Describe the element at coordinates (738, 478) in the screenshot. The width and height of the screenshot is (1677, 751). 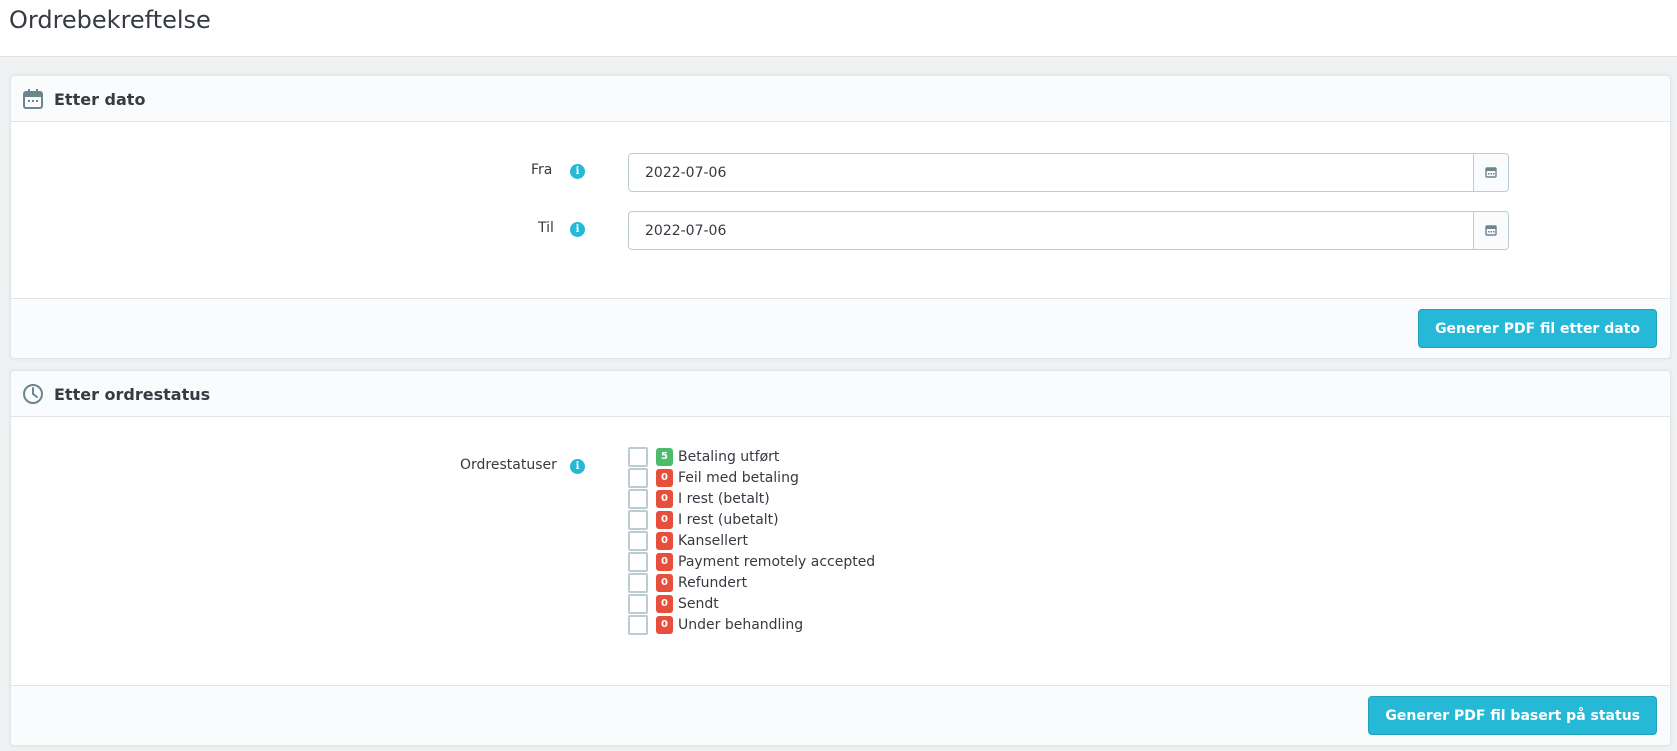
I see `status-label: Feil med betaling` at that location.